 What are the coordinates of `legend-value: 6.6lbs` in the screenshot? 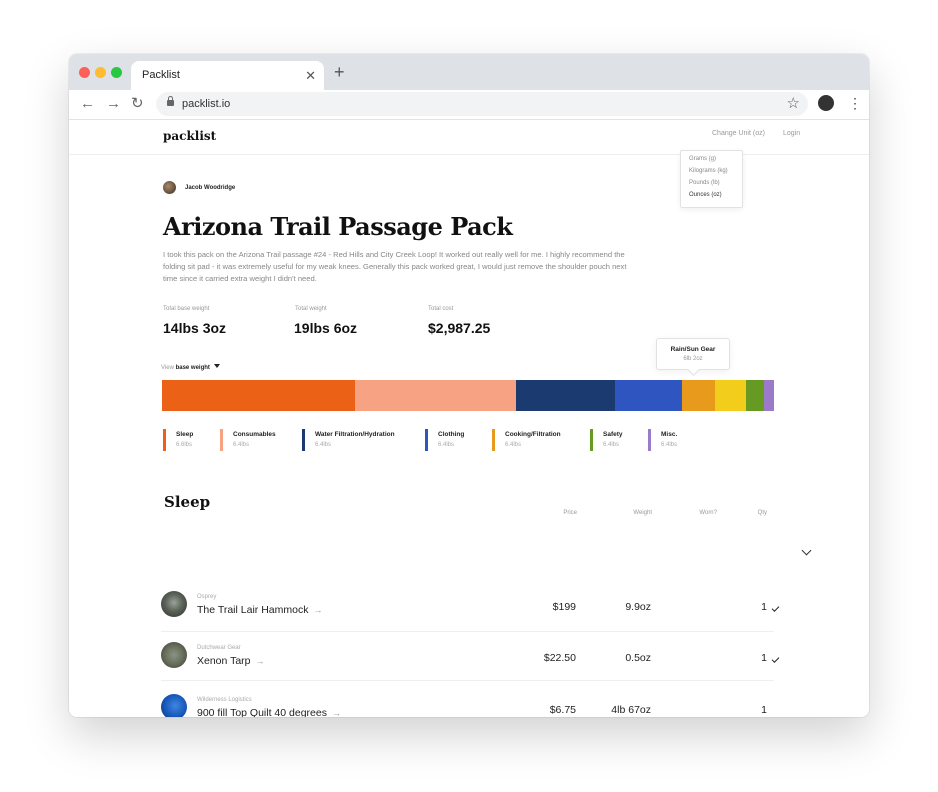 It's located at (184, 445).